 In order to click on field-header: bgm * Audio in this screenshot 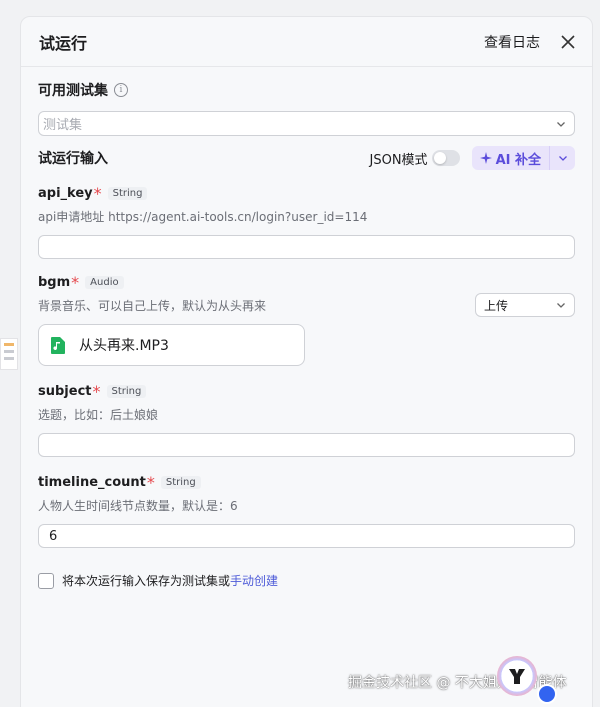, I will do `click(306, 282)`.